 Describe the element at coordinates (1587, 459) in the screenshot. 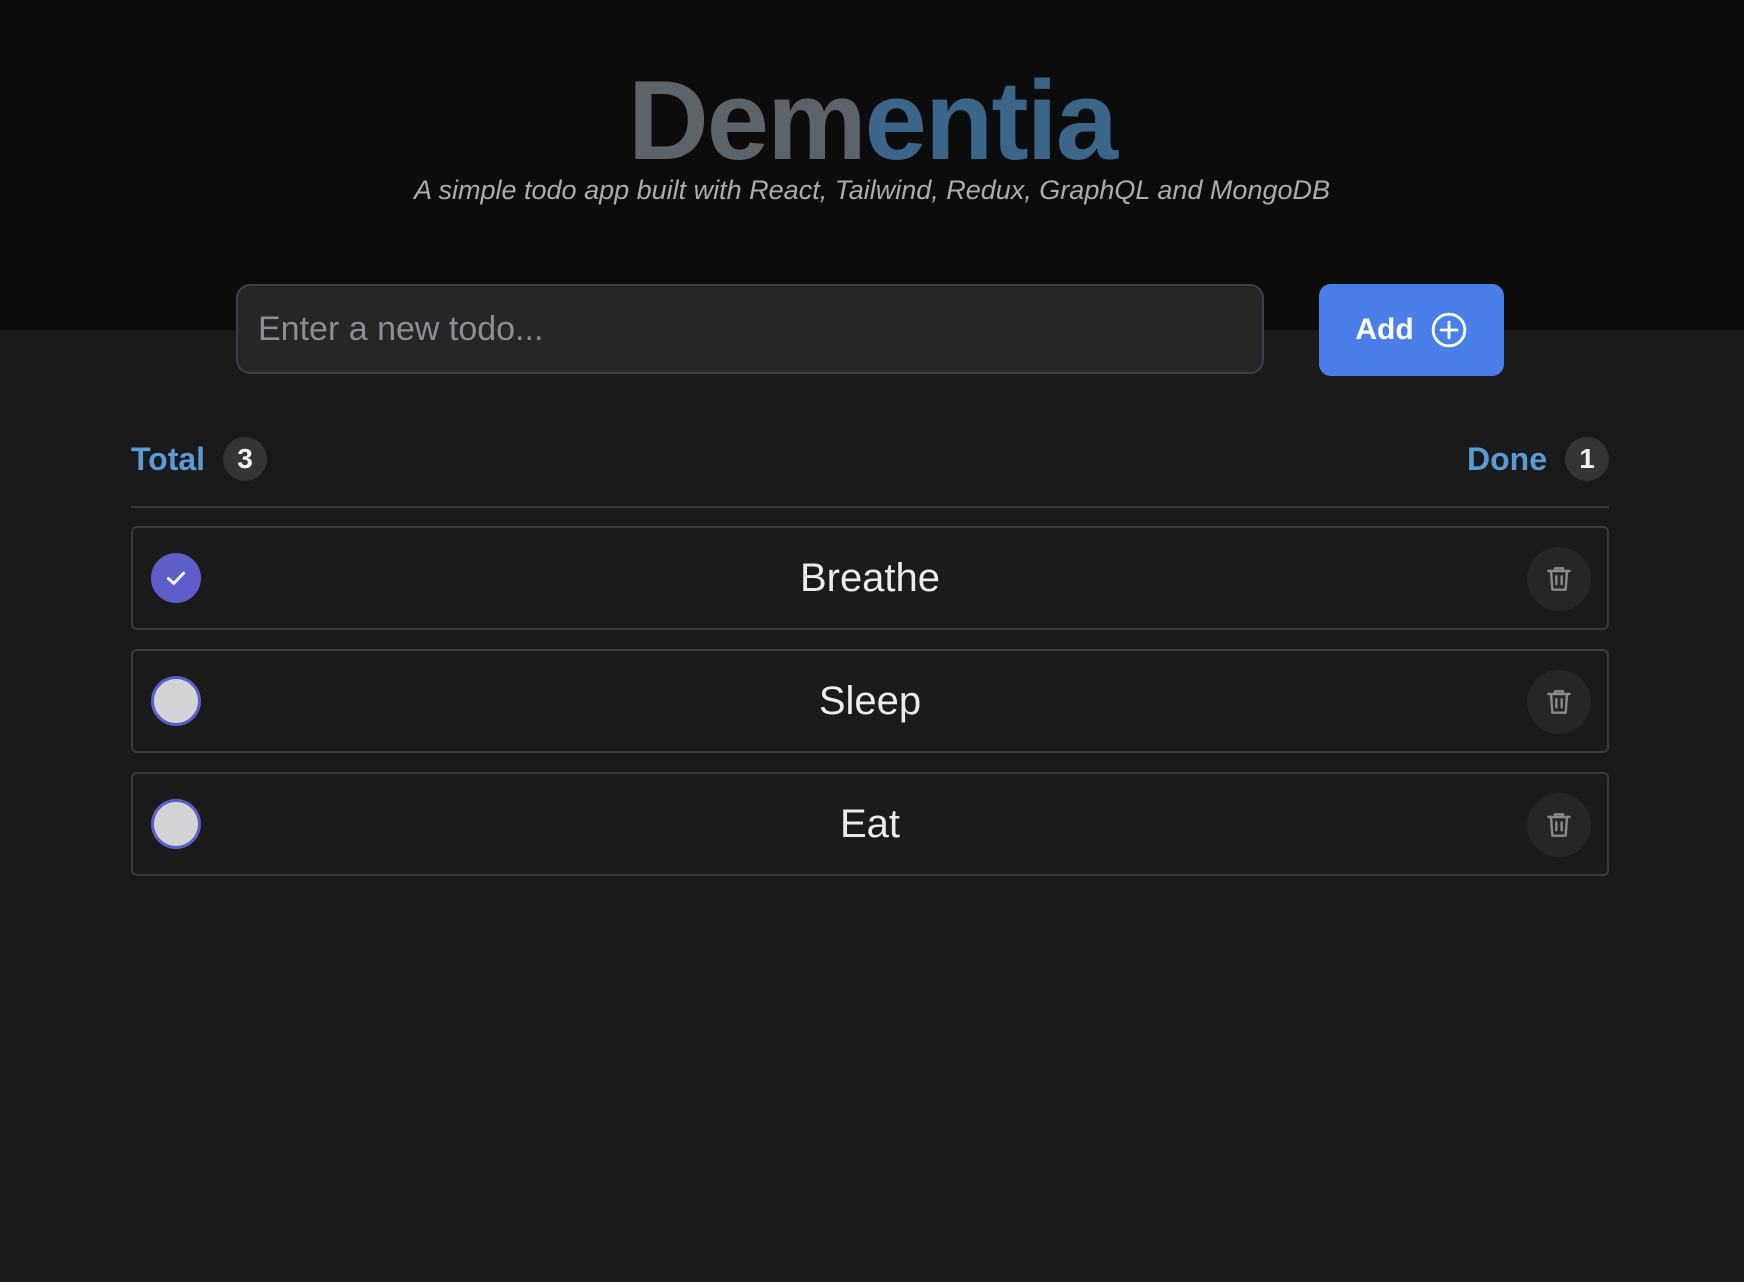

I see `done-count-badge: 1` at that location.